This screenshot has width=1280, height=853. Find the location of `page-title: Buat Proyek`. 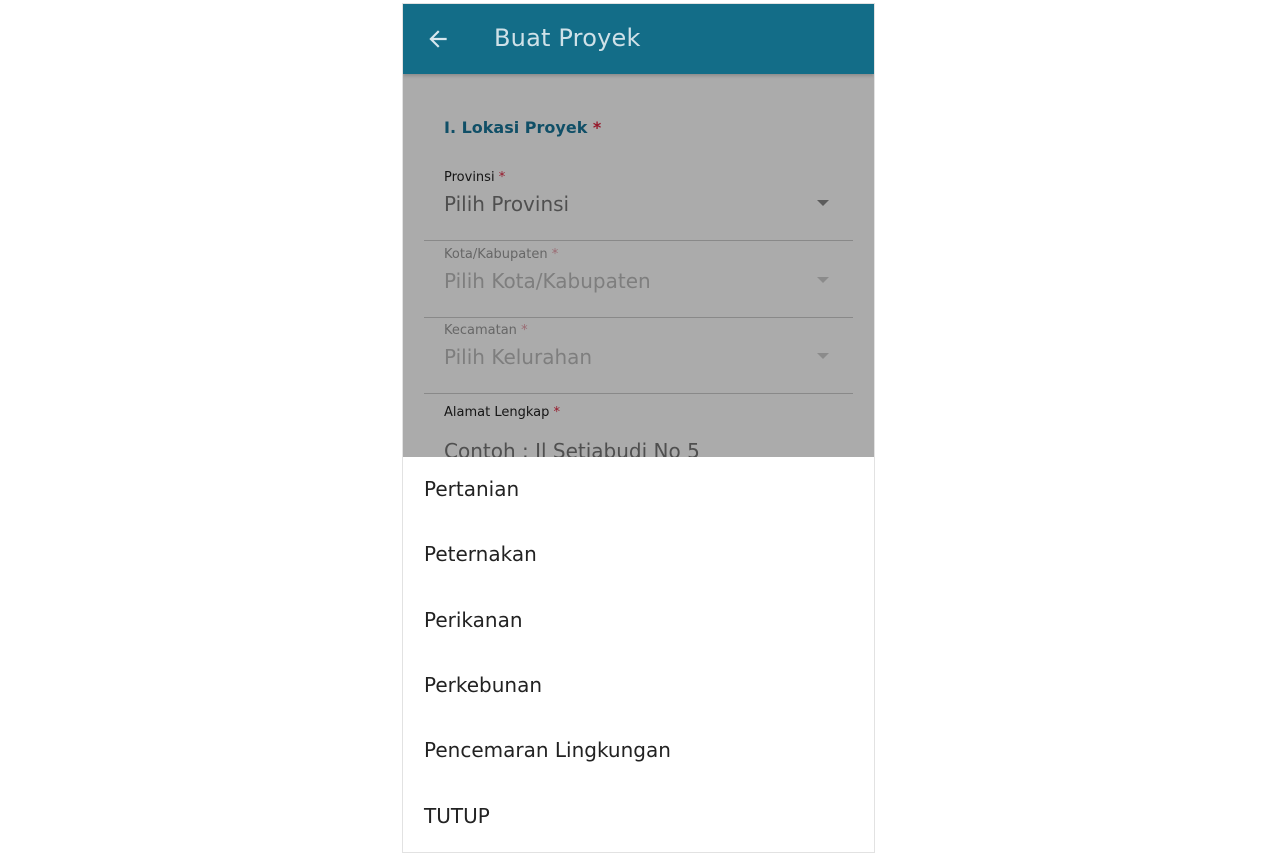

page-title: Buat Proyek is located at coordinates (567, 38).